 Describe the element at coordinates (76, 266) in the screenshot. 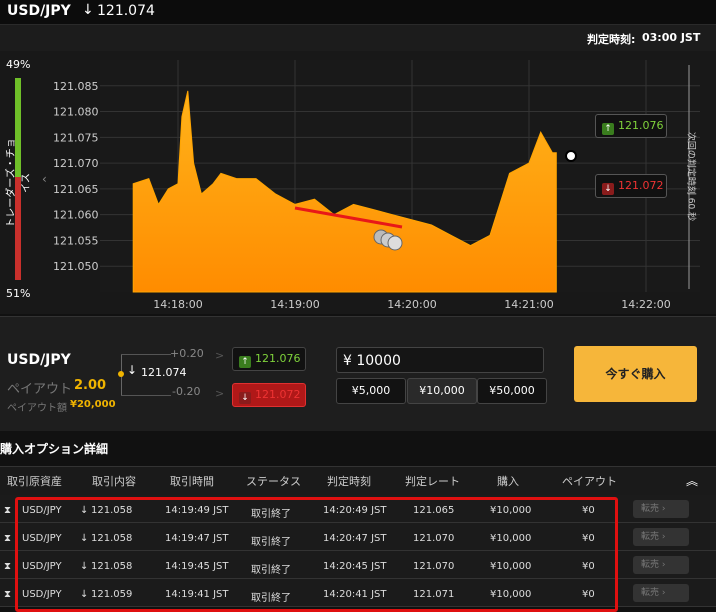

I see `y-tick-label: 121.050` at that location.